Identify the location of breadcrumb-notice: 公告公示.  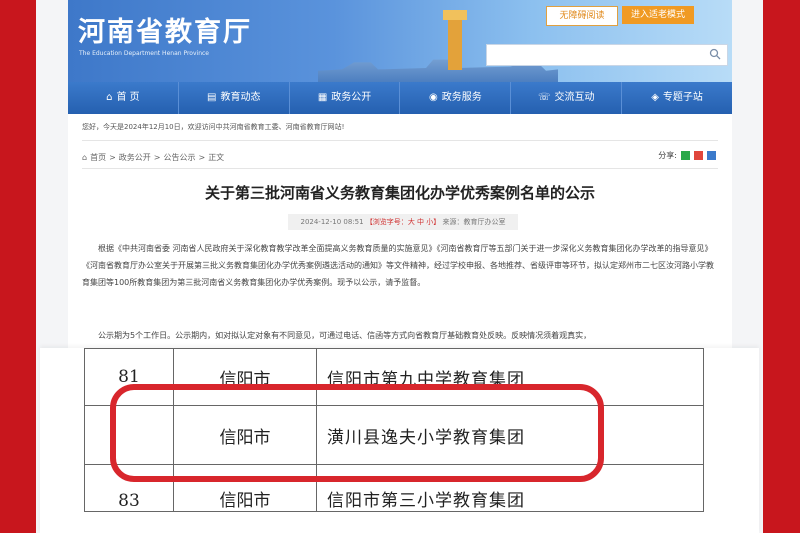
(179, 157).